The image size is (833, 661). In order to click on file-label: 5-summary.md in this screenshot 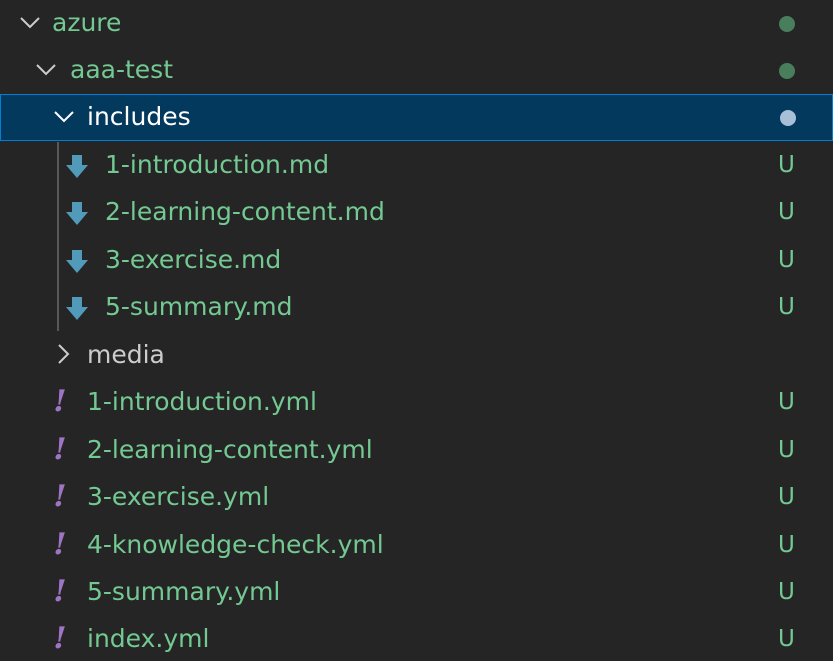, I will do `click(199, 306)`.